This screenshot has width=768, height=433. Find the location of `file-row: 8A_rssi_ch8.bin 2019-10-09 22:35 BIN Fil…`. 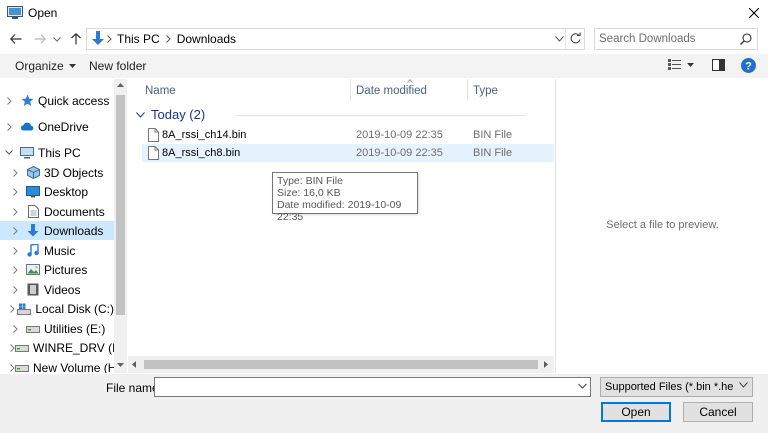

file-row: 8A_rssi_ch8.bin 2019-10-09 22:35 BIN Fil… is located at coordinates (348, 153).